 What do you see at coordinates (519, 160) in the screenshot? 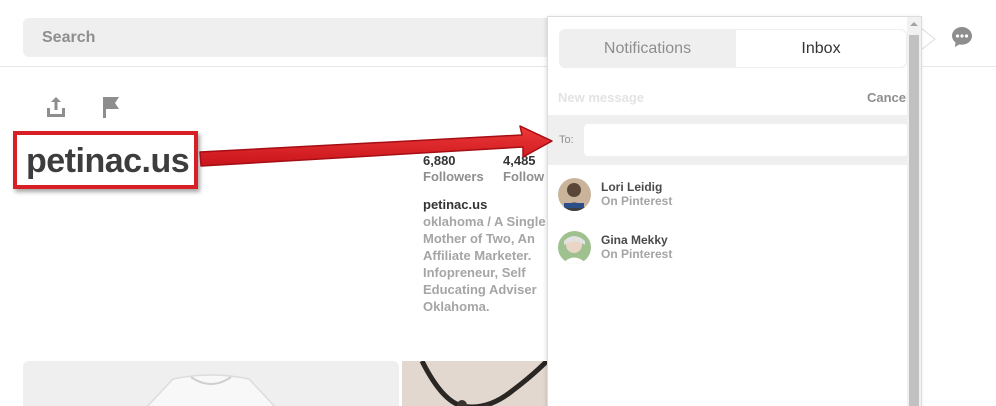
I see `following-count: 4,485` at bounding box center [519, 160].